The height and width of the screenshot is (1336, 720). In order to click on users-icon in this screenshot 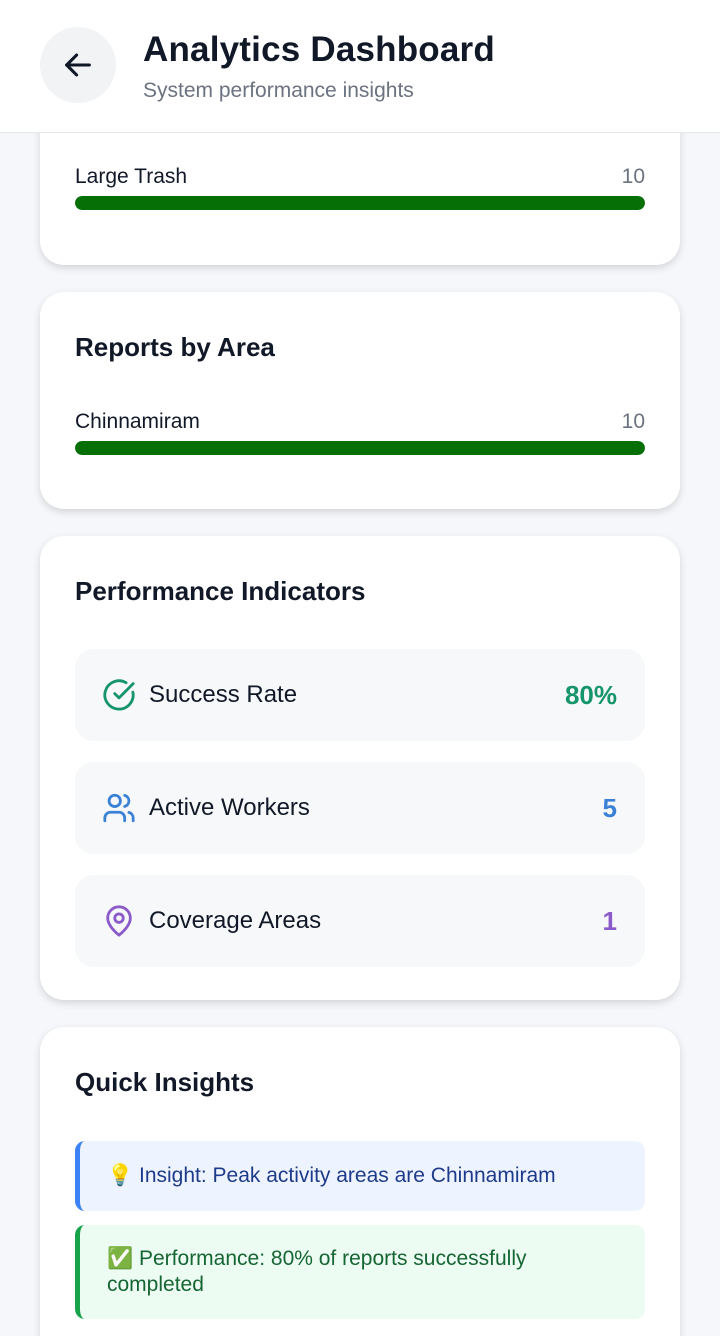, I will do `click(119, 808)`.